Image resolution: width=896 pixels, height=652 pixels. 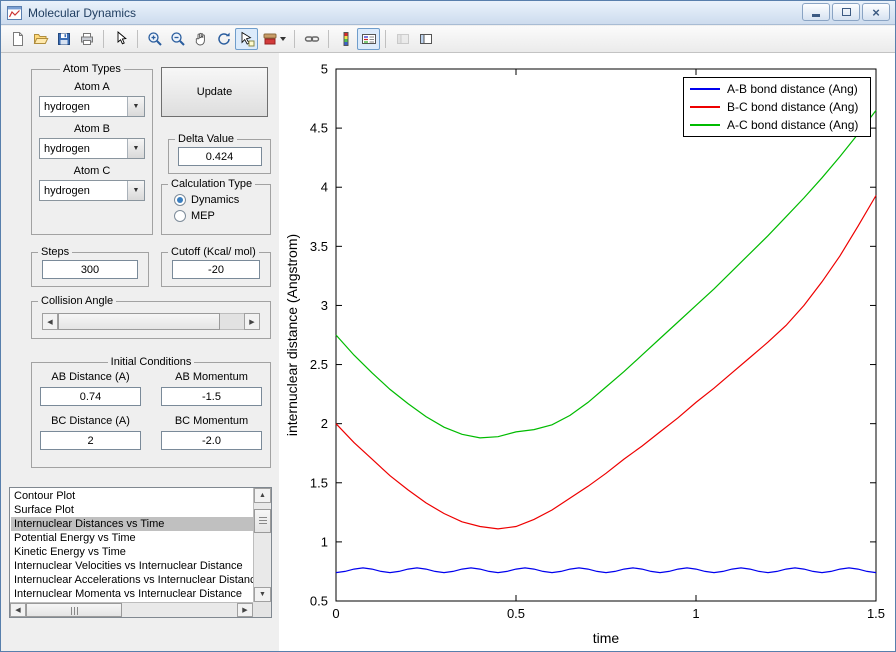 I want to click on insert-legend-icon, so click(x=368, y=39).